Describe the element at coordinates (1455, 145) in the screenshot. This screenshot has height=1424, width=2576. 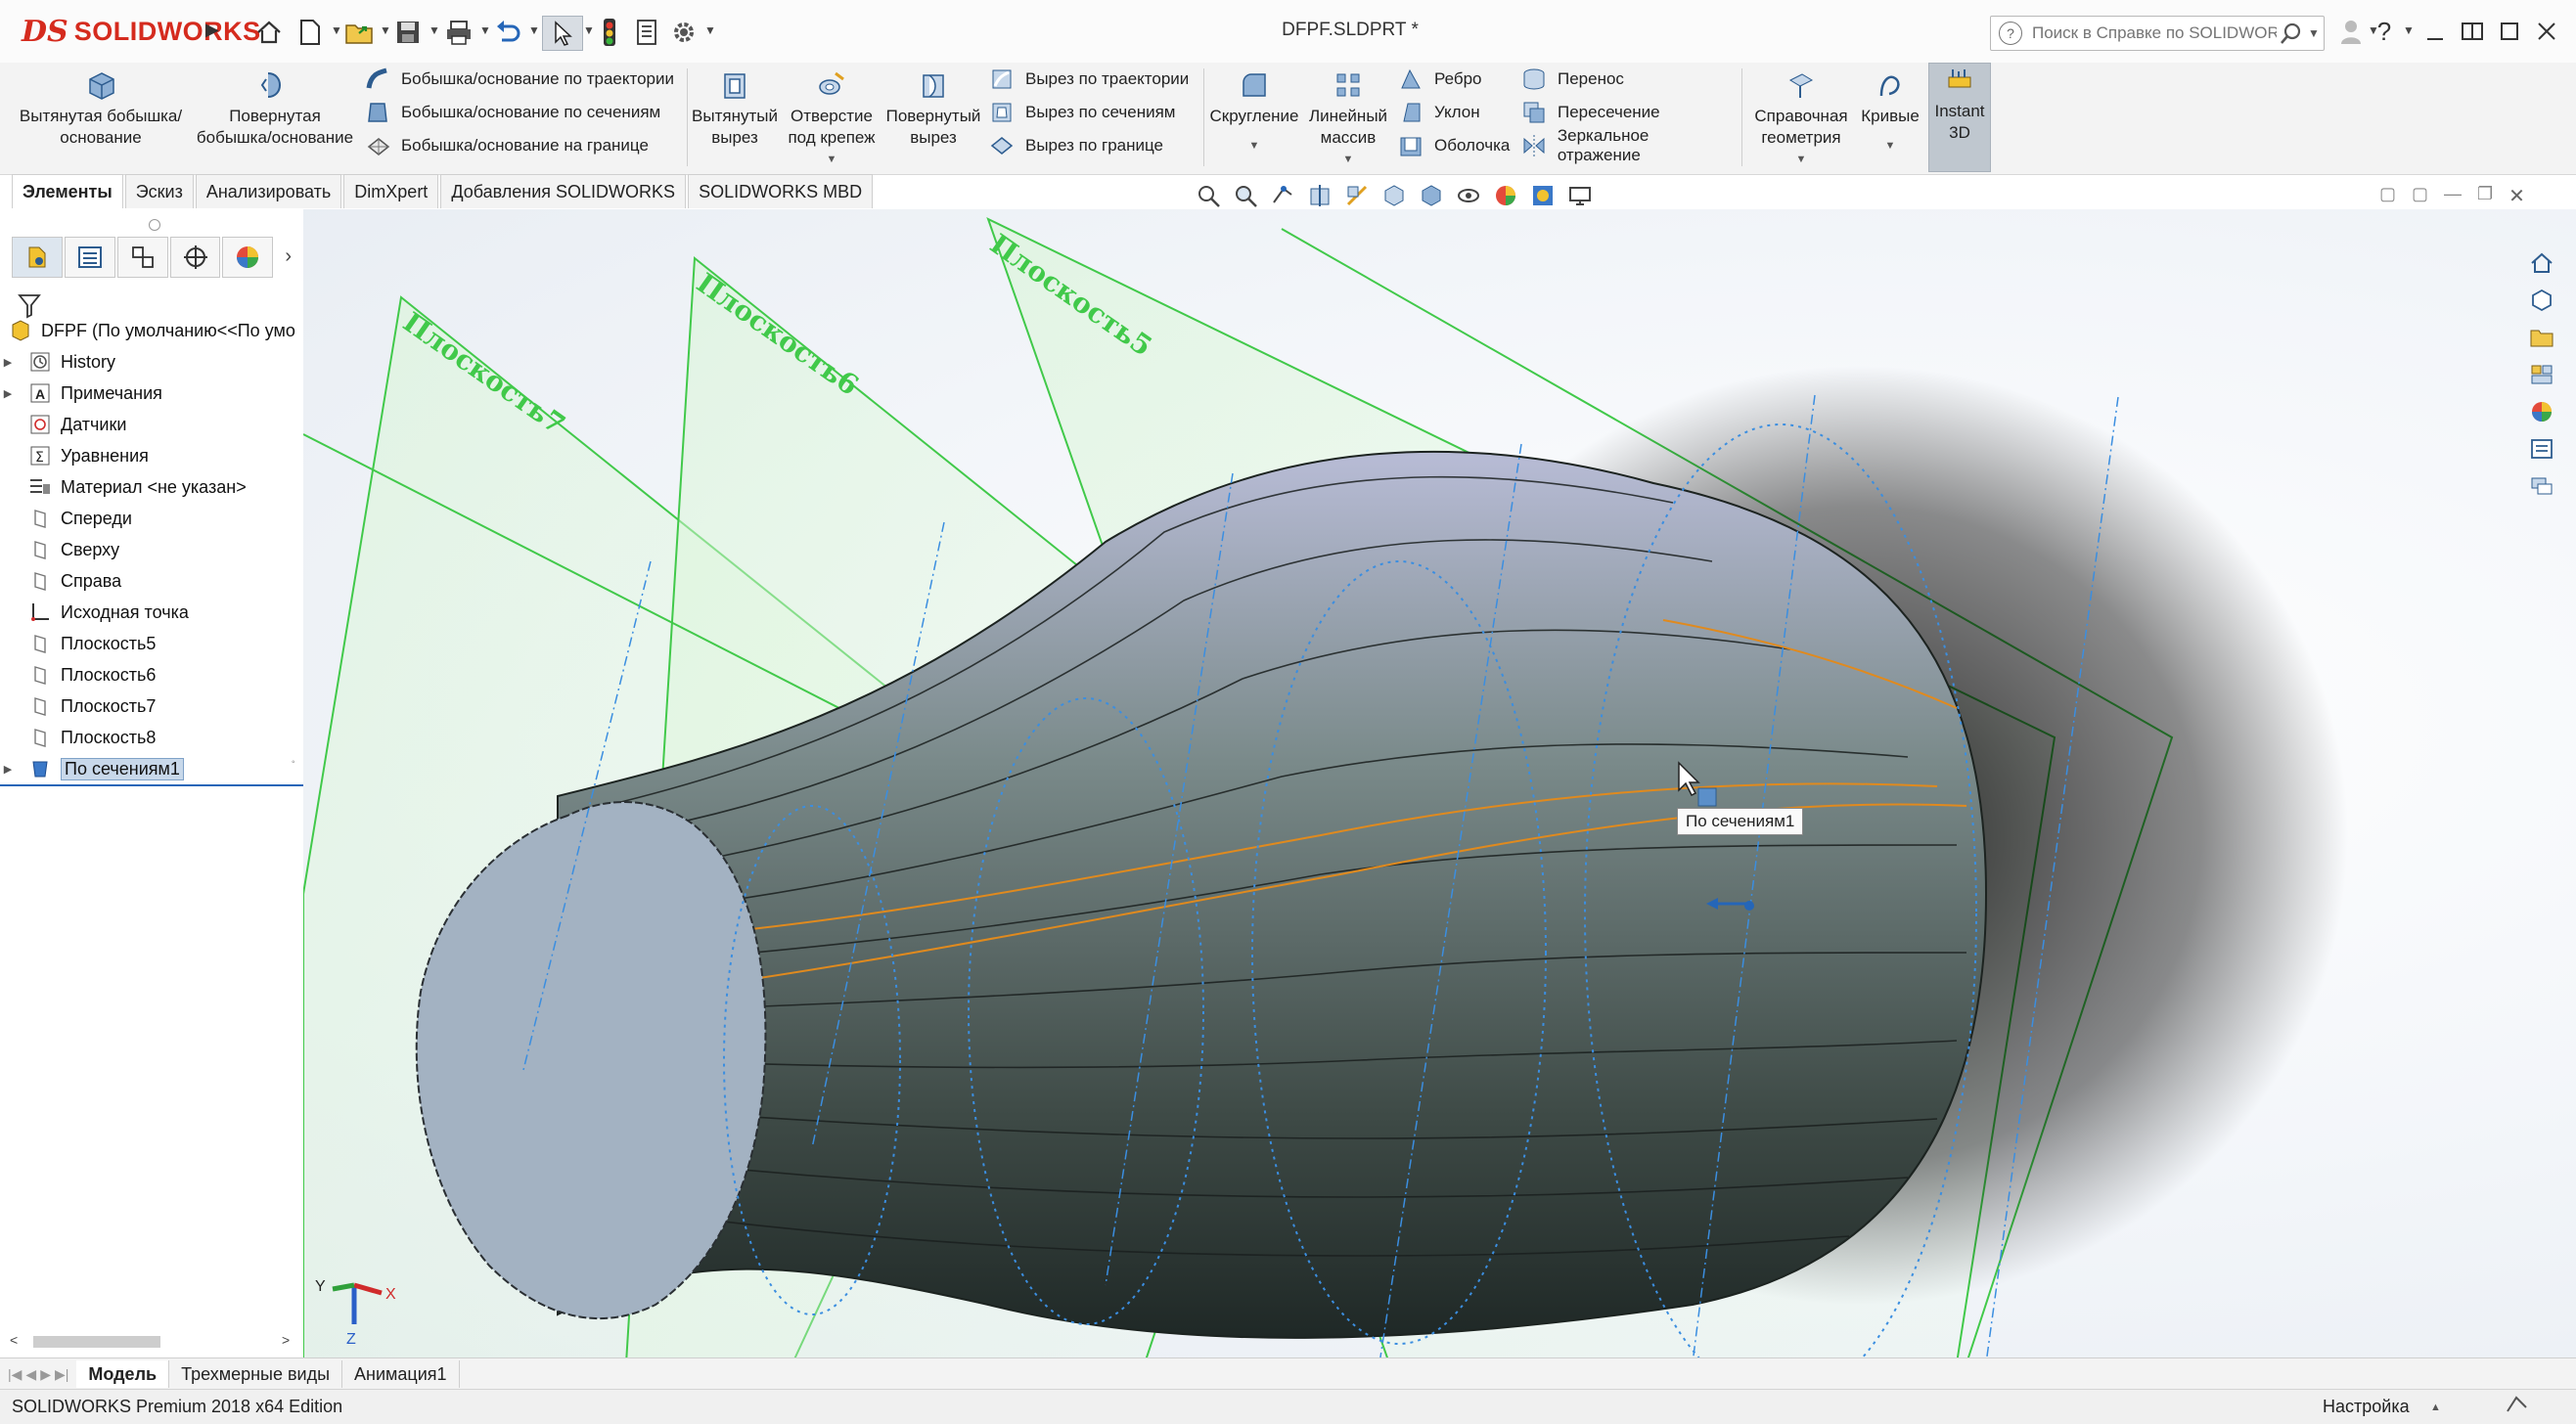
I see `shell-button: Оболочка` at that location.